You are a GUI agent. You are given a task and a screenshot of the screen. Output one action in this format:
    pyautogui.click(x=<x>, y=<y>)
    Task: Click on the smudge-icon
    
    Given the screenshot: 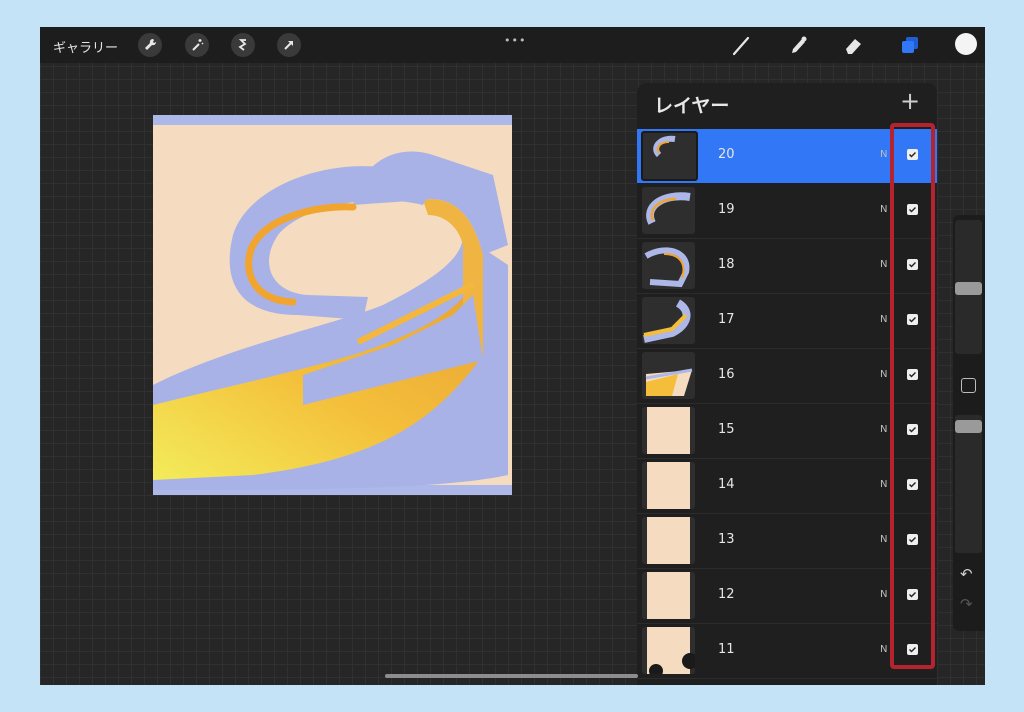 What is the action you would take?
    pyautogui.click(x=798, y=45)
    